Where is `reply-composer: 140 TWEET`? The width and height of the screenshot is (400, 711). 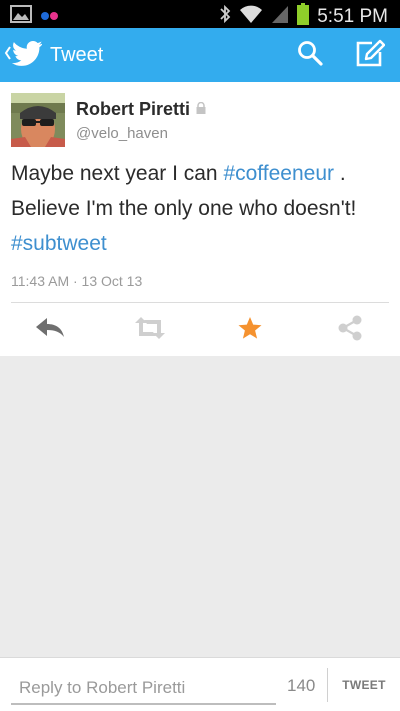
reply-composer: 140 TWEET is located at coordinates (200, 684).